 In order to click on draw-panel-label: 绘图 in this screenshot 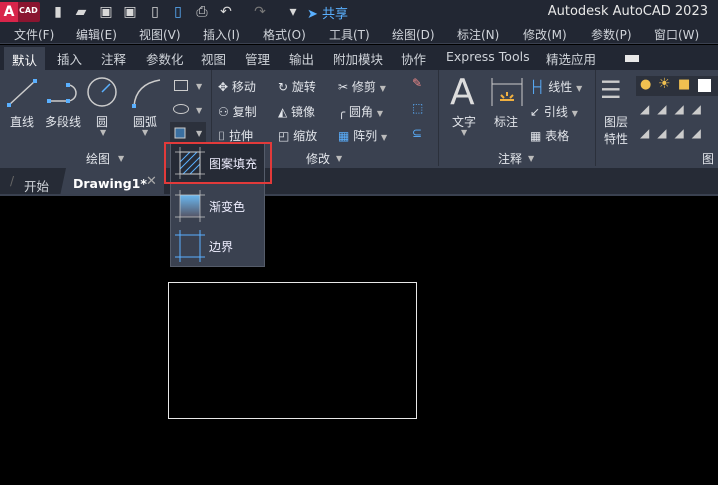, I will do `click(98, 158)`.